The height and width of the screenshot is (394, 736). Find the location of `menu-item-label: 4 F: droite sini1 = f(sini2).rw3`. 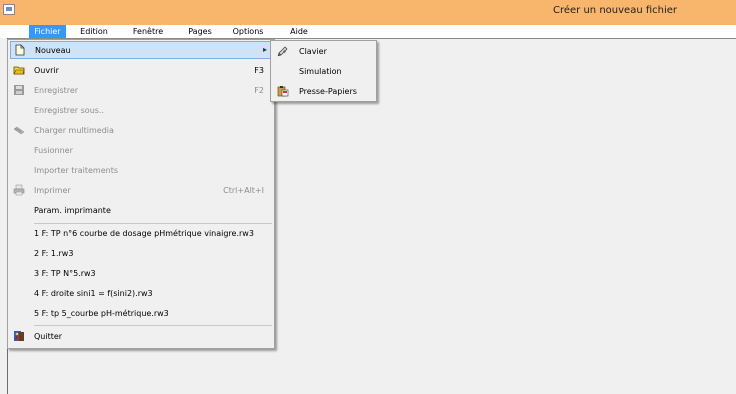

menu-item-label: 4 F: droite sini1 = f(sini2).rw3 is located at coordinates (93, 293).